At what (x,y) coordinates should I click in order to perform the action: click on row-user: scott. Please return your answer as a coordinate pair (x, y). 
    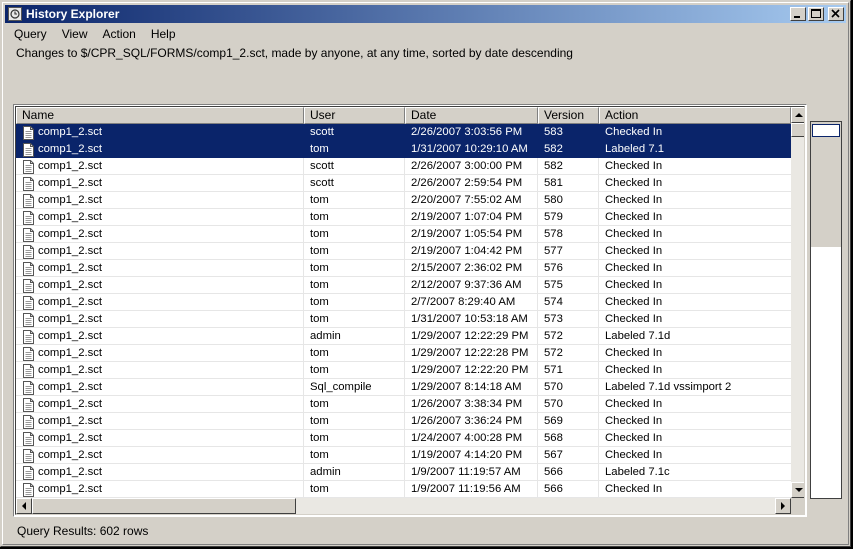
    Looking at the image, I should click on (354, 183).